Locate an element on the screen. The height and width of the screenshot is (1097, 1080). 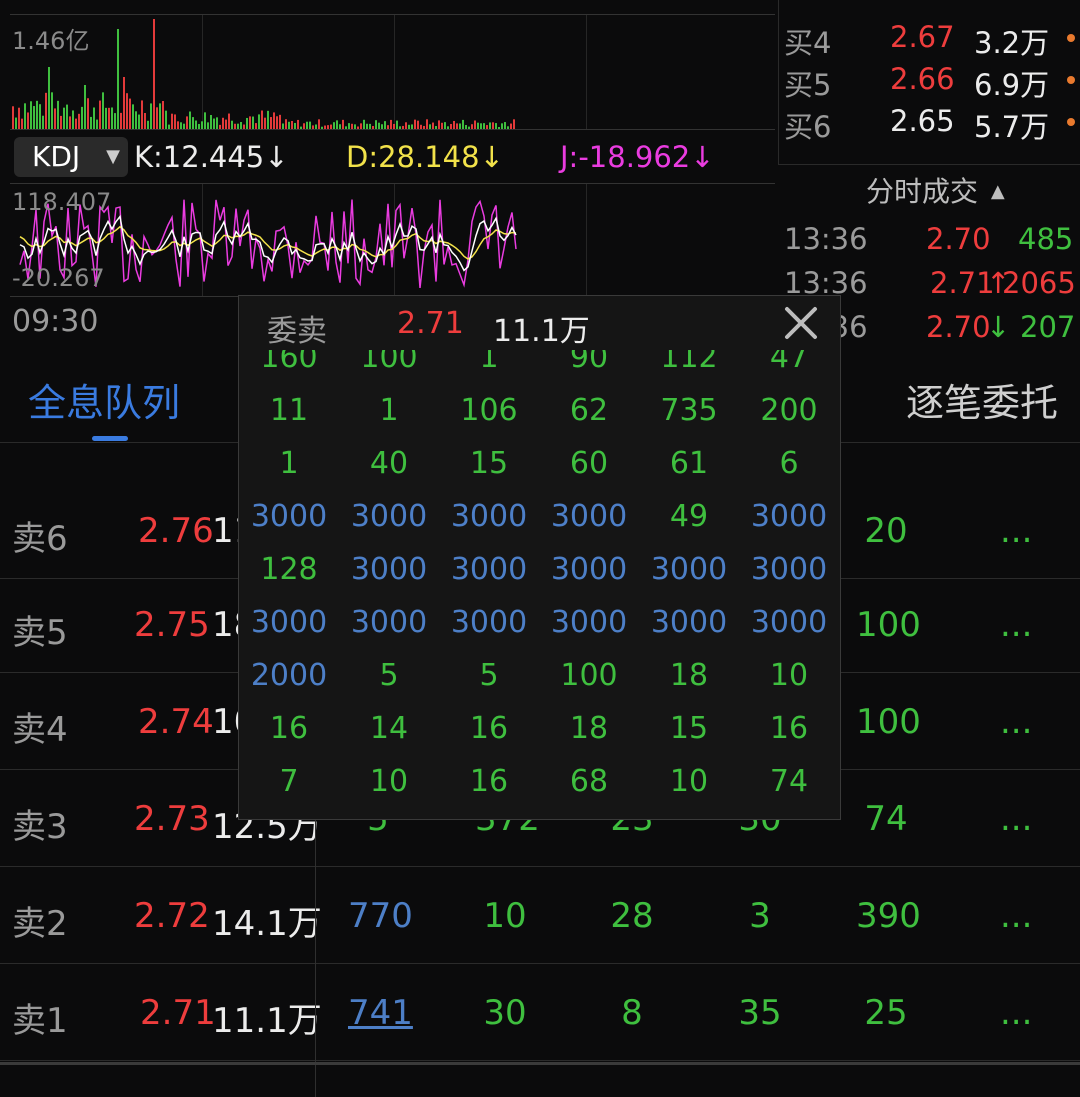
popup-order-cell: 128 is located at coordinates (289, 569).